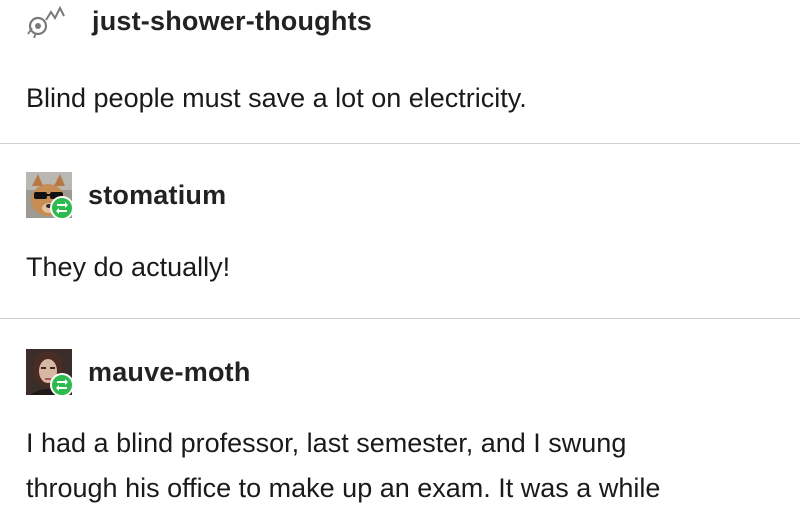  What do you see at coordinates (157, 195) in the screenshot?
I see `username: stomatium` at bounding box center [157, 195].